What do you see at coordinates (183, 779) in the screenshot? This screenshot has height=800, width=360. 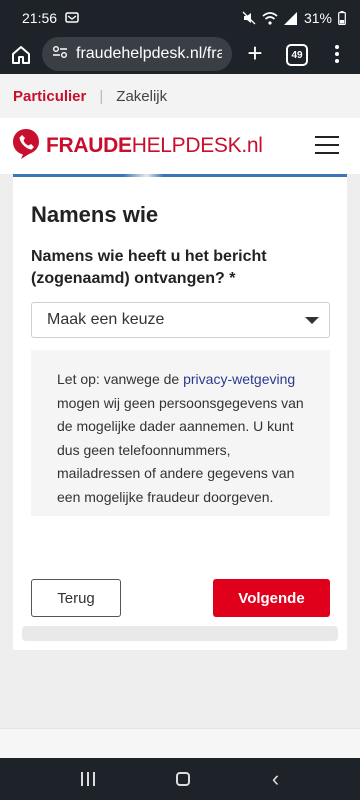 I see `system-home-icon` at bounding box center [183, 779].